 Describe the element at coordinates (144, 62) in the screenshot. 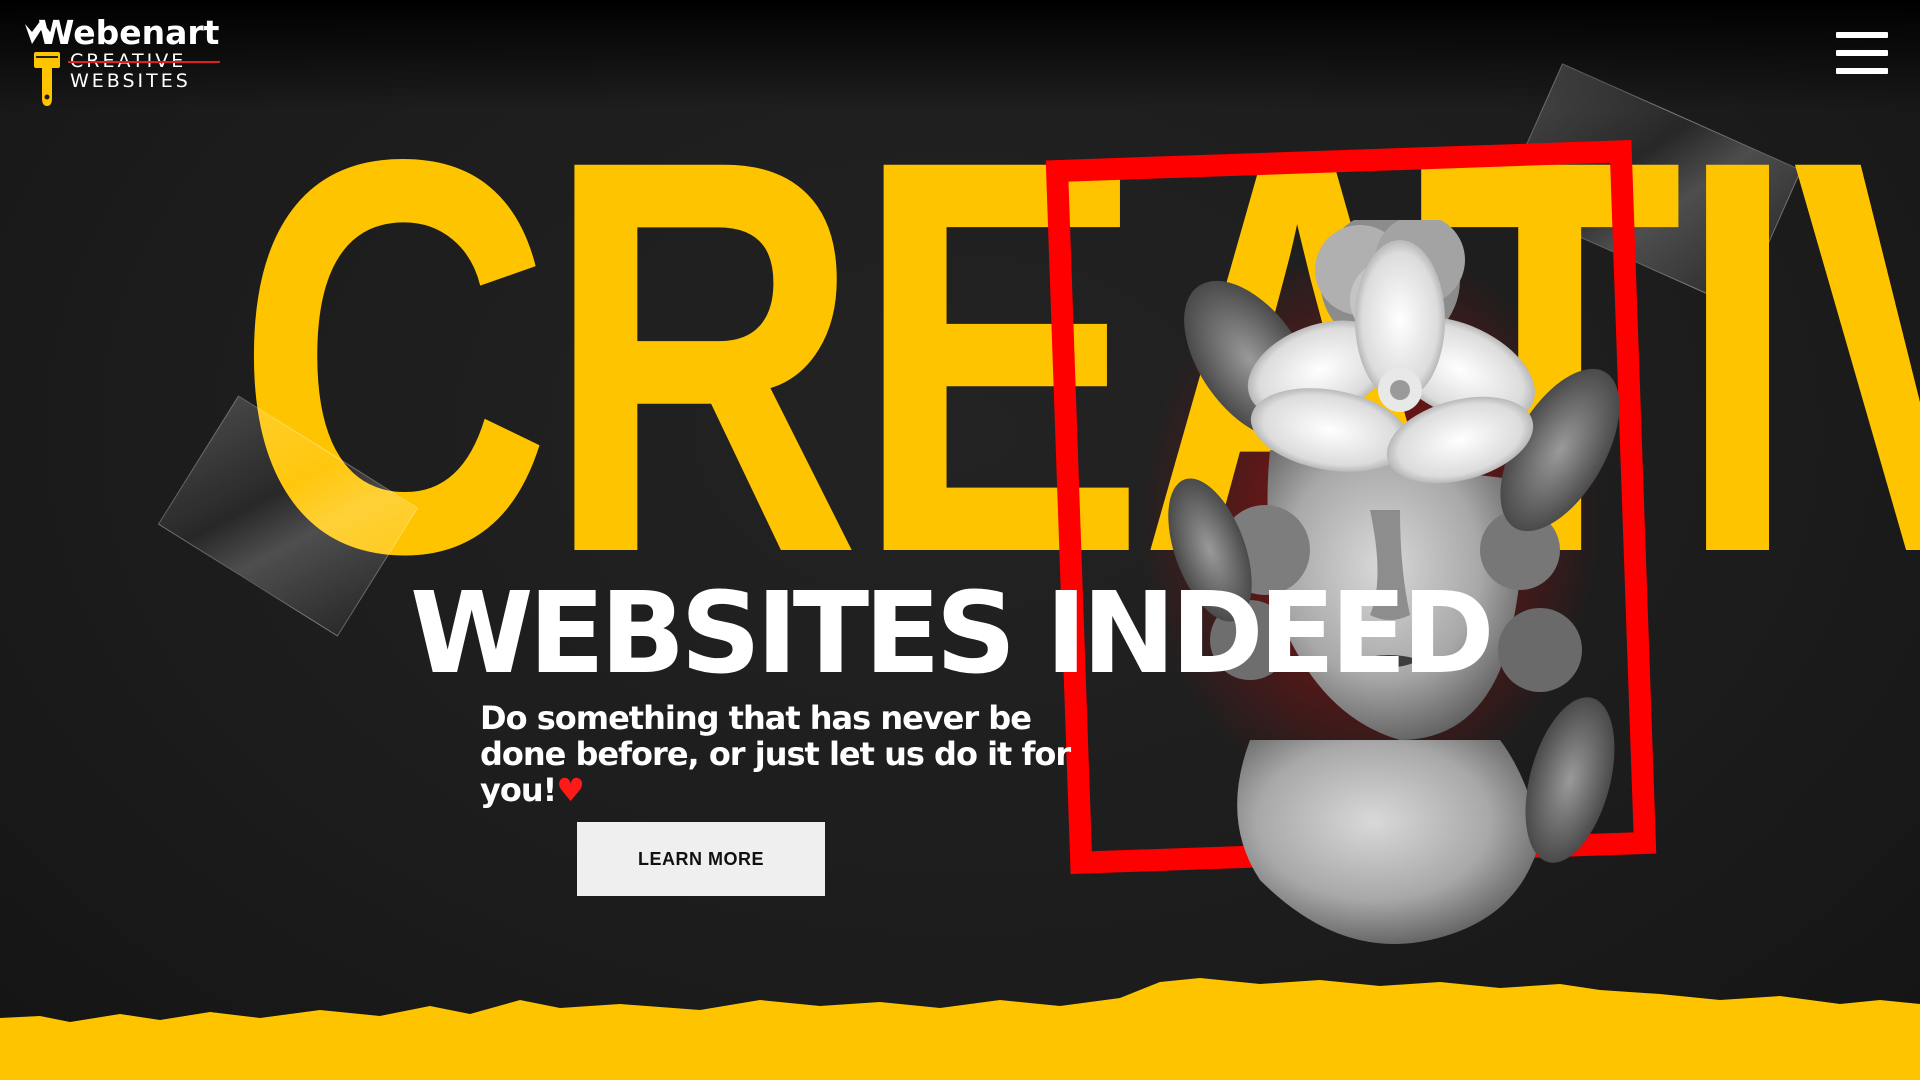

I see `logo-strike-line` at that location.